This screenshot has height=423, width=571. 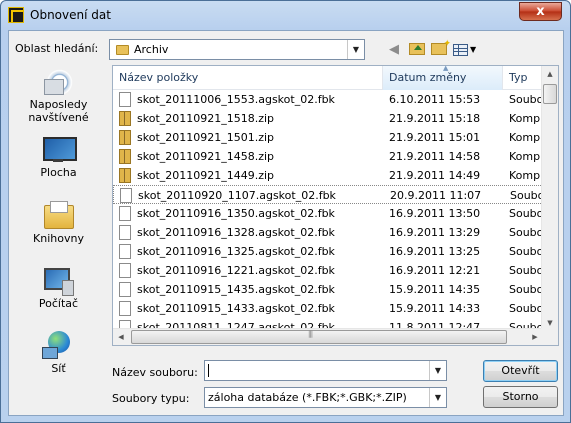 What do you see at coordinates (285, 15) in the screenshot?
I see `title-bar: Obnovení dat x` at bounding box center [285, 15].